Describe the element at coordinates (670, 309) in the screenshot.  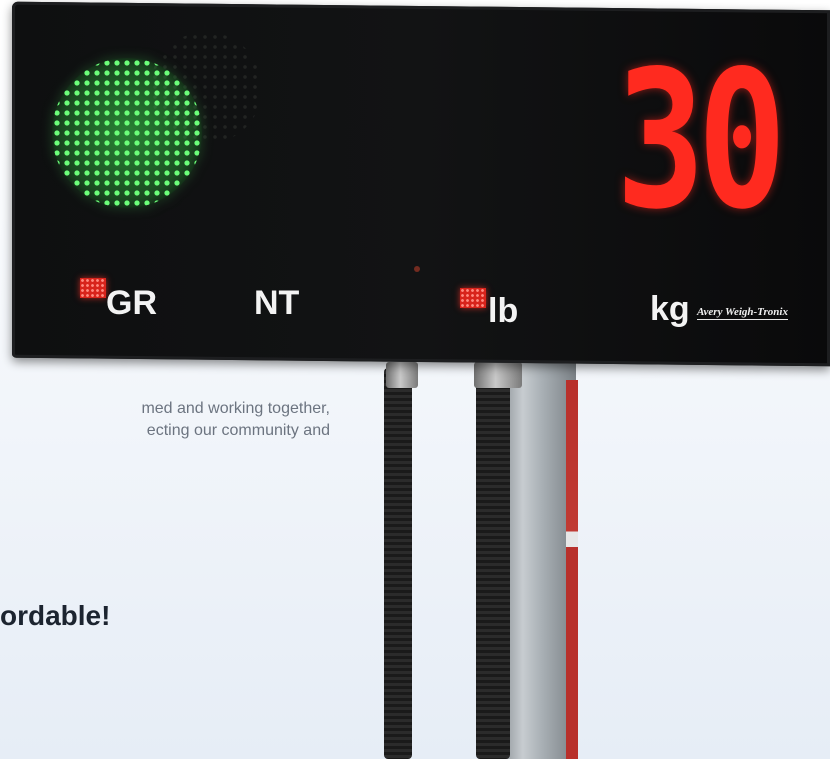
I see `kilograms-label: kg` at that location.